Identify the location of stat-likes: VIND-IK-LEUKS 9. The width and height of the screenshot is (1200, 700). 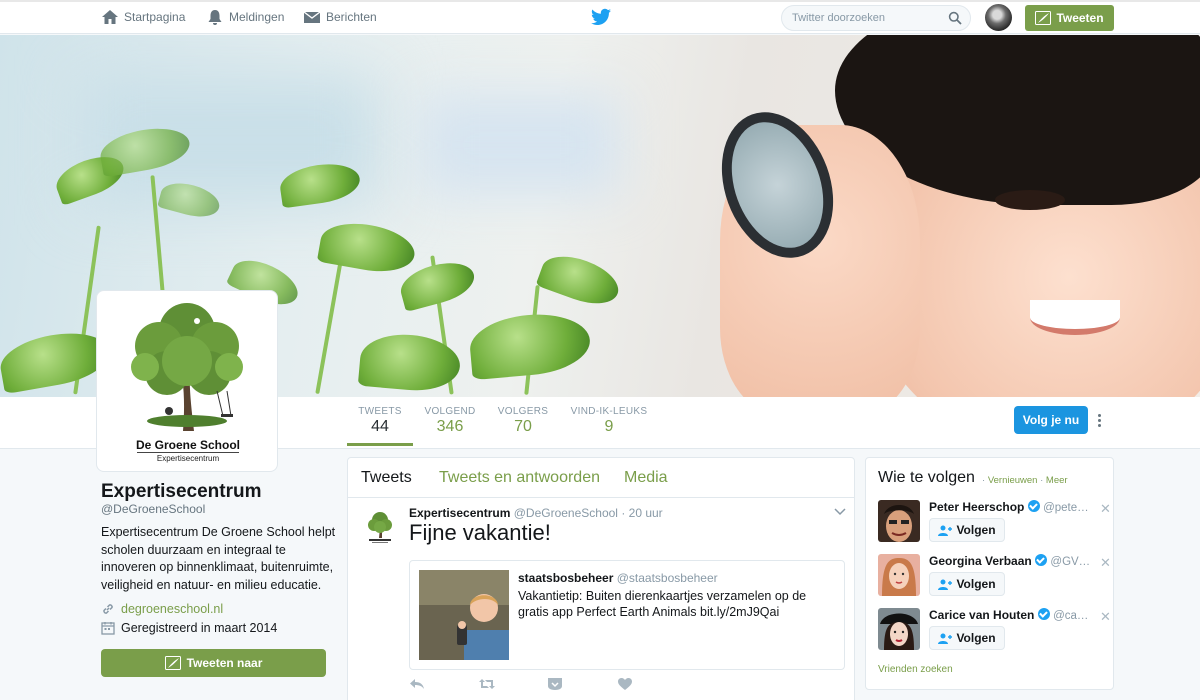
(609, 421).